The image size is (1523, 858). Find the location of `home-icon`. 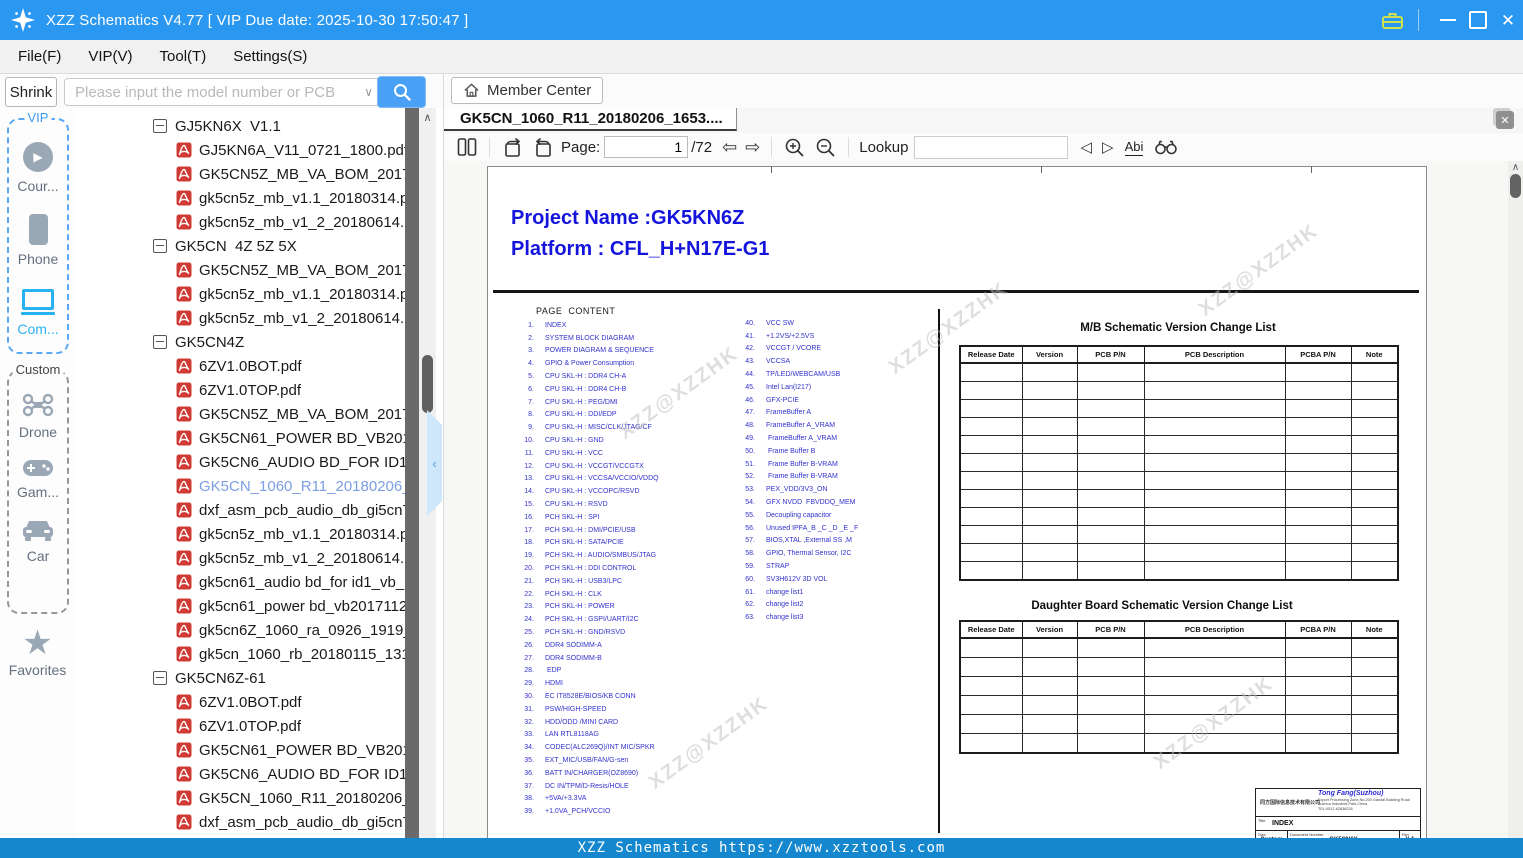

home-icon is located at coordinates (471, 90).